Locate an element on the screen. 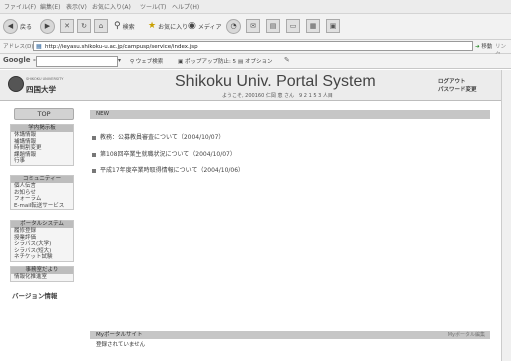  go-button: ➜ 移動 is located at coordinates (483, 46).